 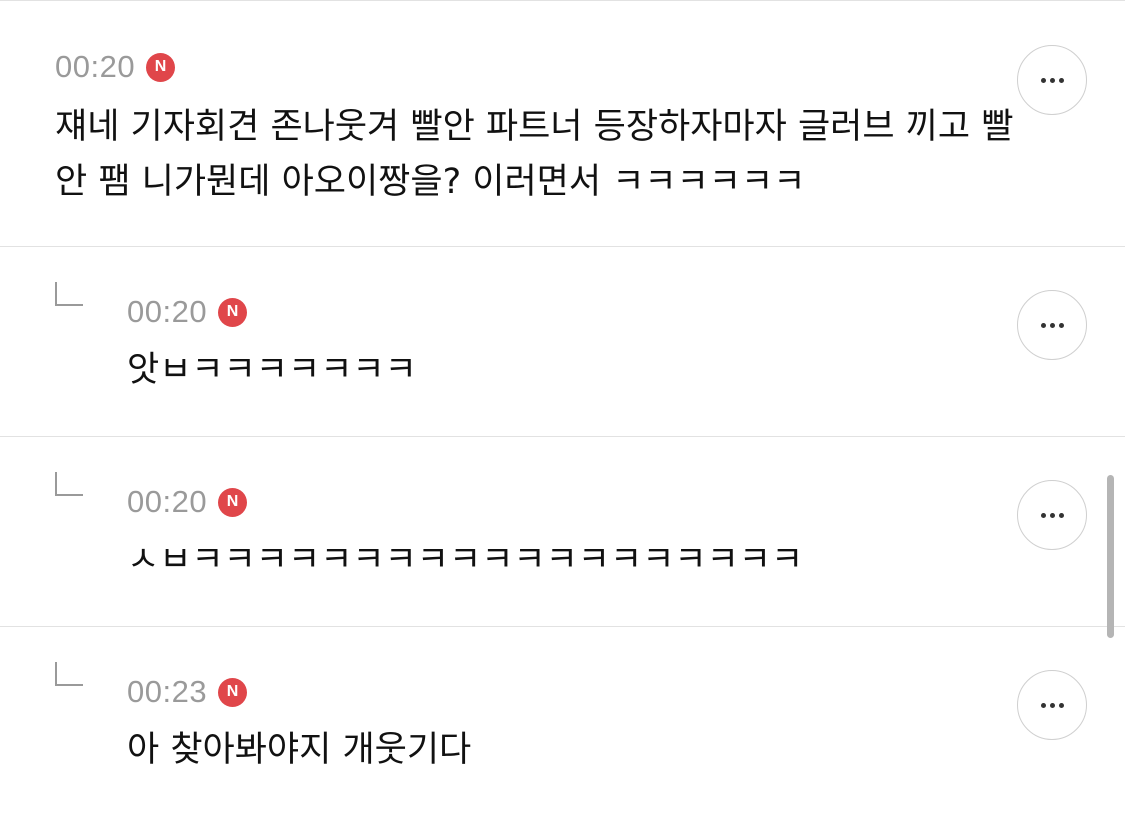 I want to click on comment-text: 앗ㅂㅋㅋㅋㅋㅋㅋㅋ, so click(x=272, y=370).